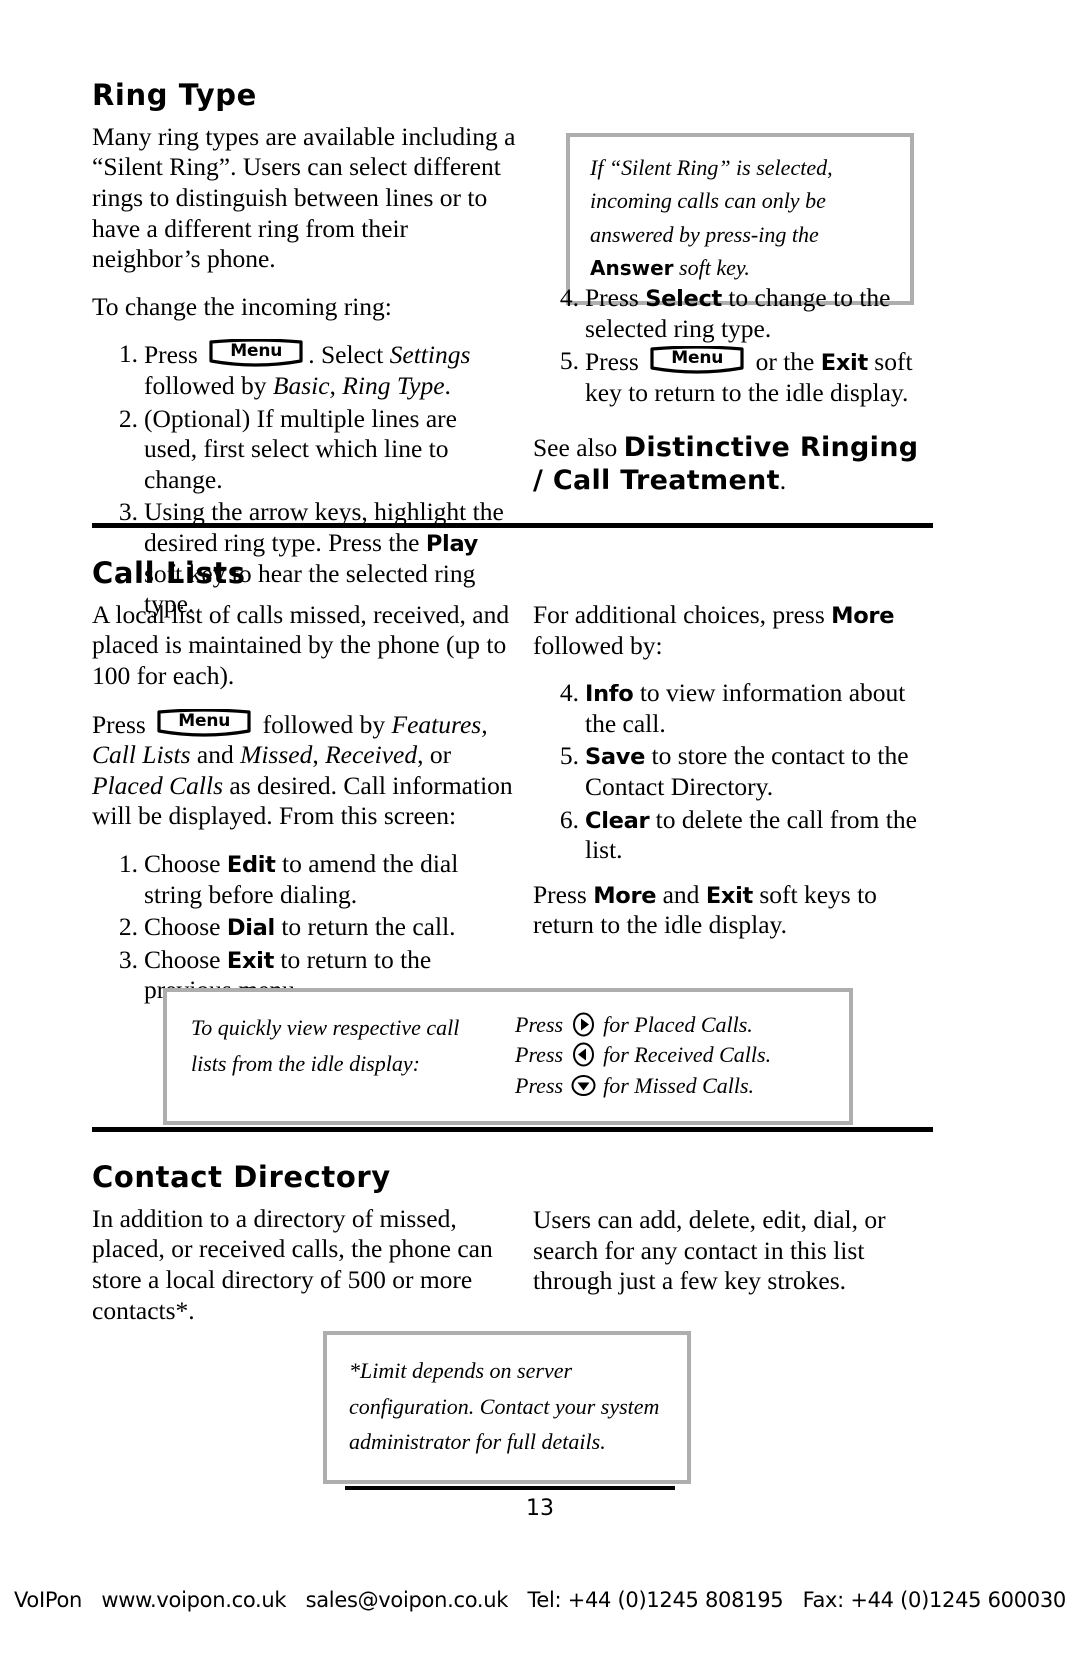 This screenshot has width=1080, height=1669. What do you see at coordinates (676, 1085) in the screenshot?
I see `shortcut-after: for Missed Calls.` at bounding box center [676, 1085].